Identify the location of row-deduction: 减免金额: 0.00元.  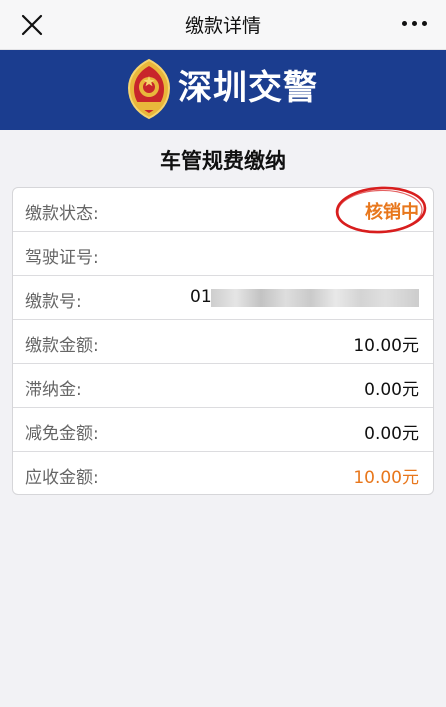
(223, 430).